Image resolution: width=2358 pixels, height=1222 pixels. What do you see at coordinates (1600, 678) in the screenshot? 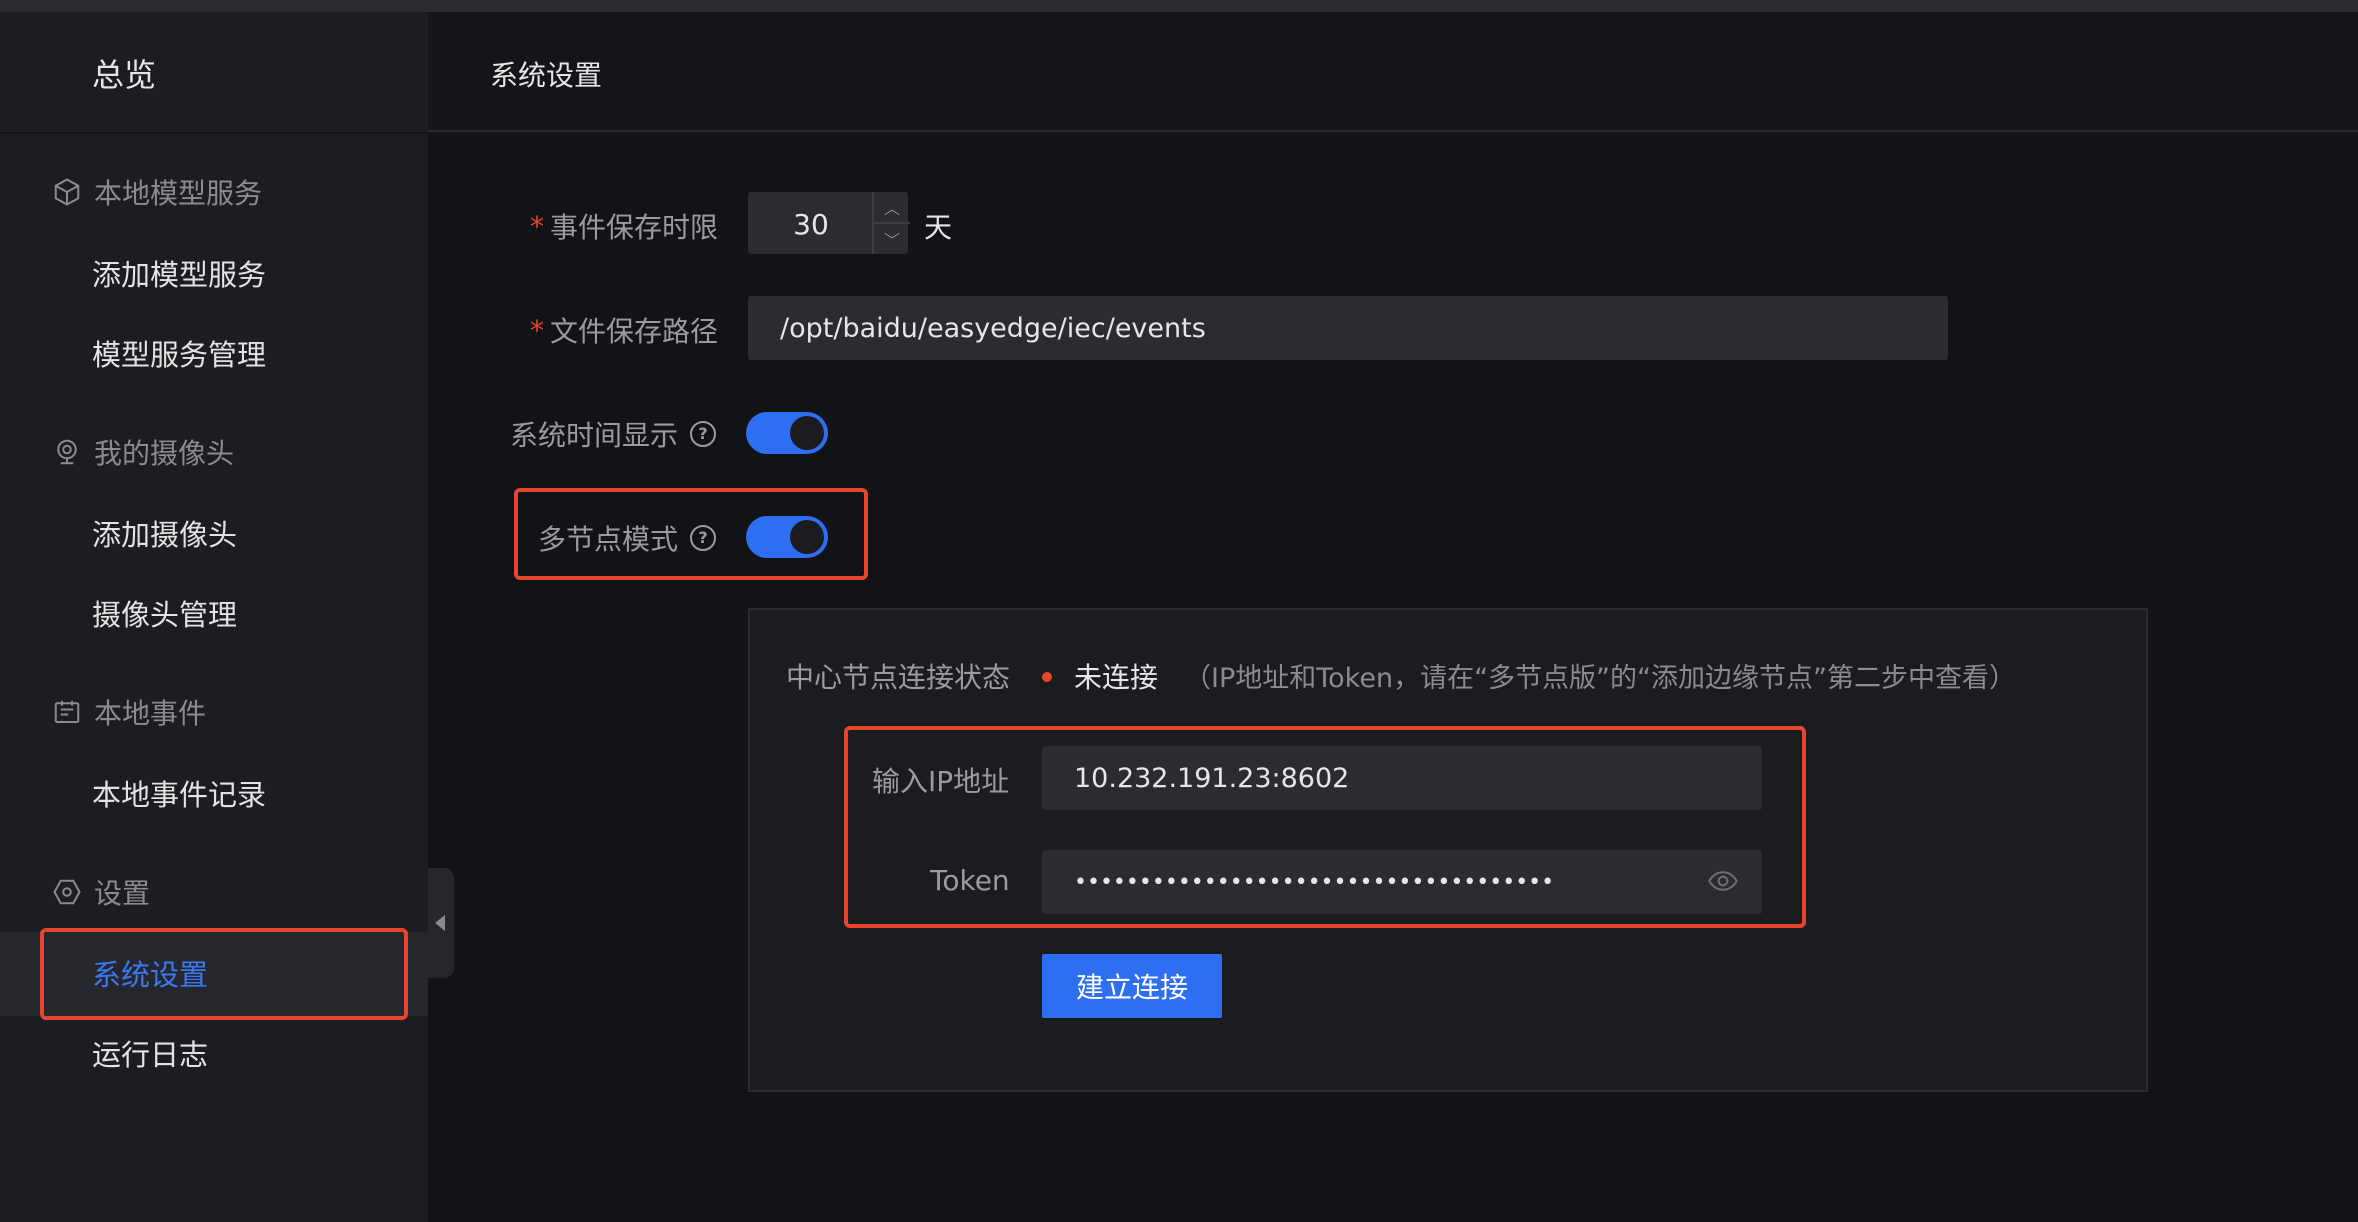
I see `center-node-hint: （IP地址和Token，请在“多节点版”的“添加边缘节点”第二步中查看）` at bounding box center [1600, 678].